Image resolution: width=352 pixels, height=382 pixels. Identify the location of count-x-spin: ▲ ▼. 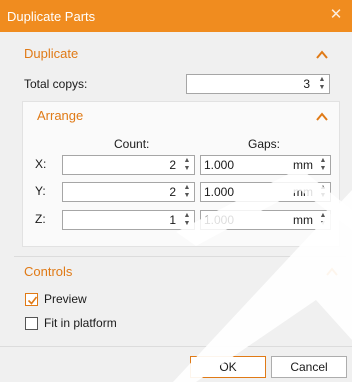
(187, 165).